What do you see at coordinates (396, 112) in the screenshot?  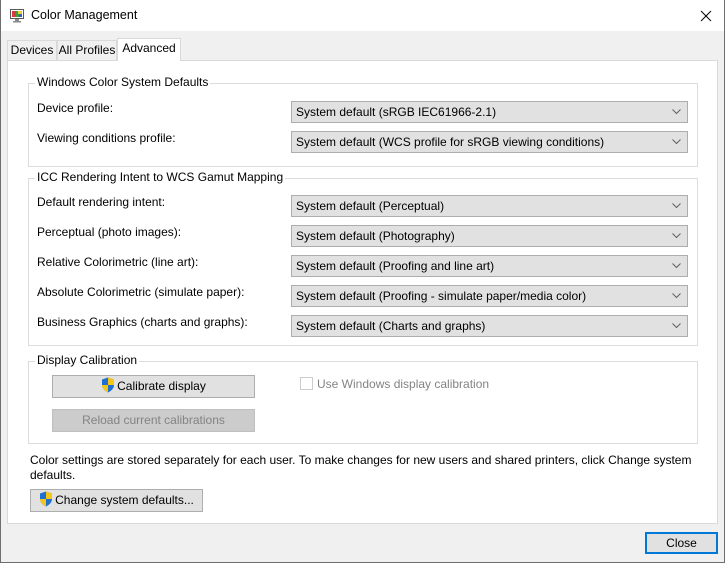 I see `device-profile-value: System default (sRGB IEC61966-2.1)` at bounding box center [396, 112].